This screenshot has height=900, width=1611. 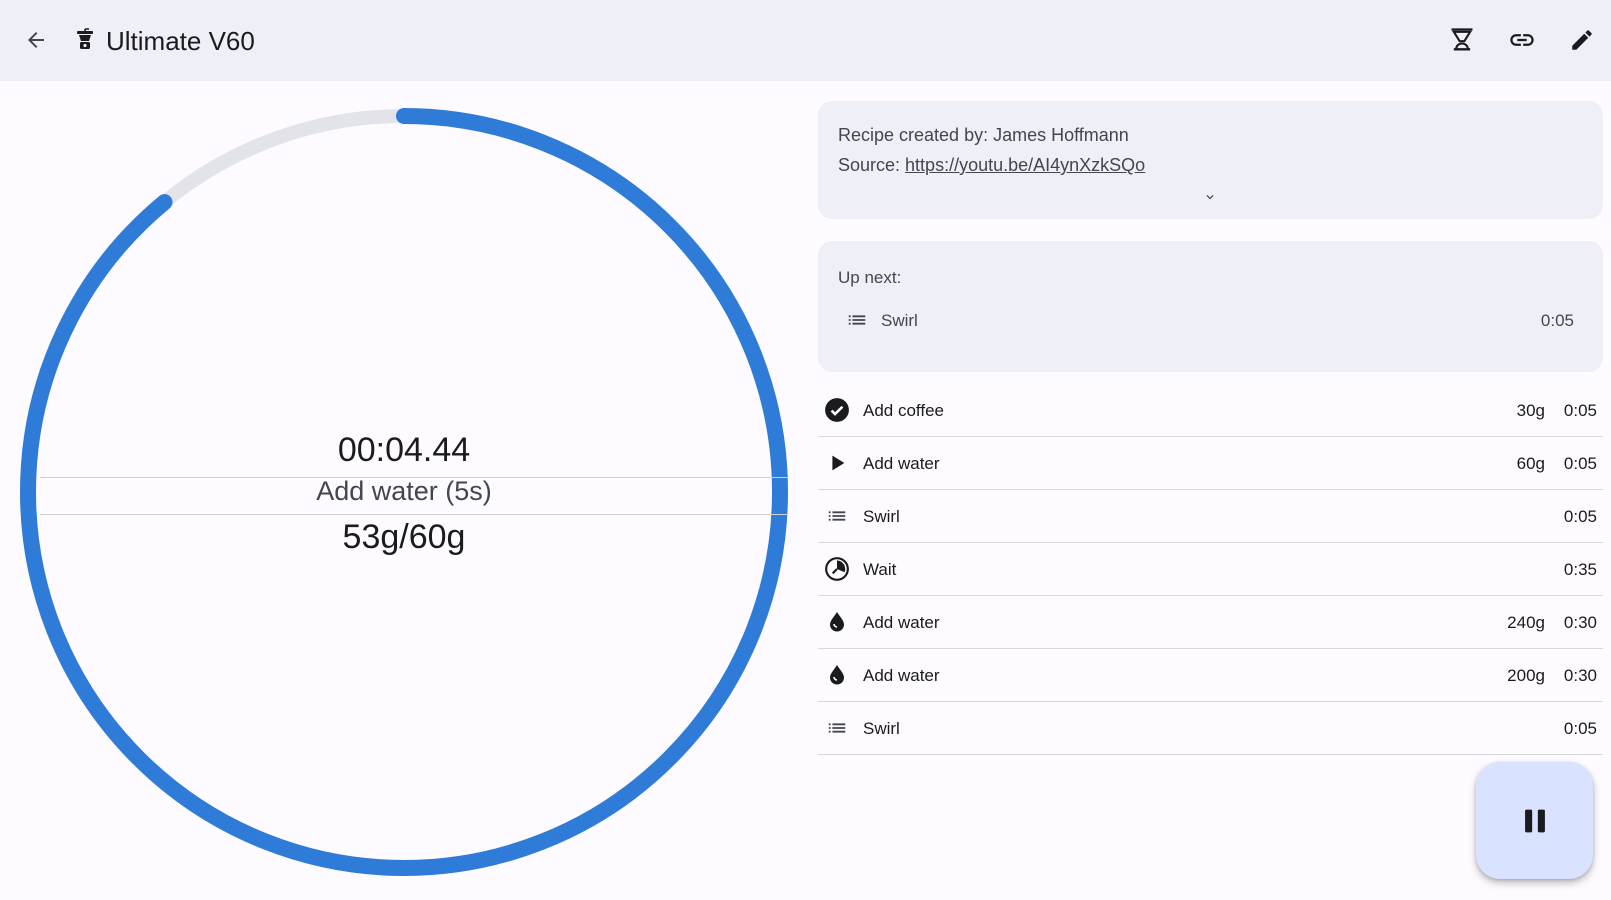 I want to click on share-link-button, so click(x=1522, y=40).